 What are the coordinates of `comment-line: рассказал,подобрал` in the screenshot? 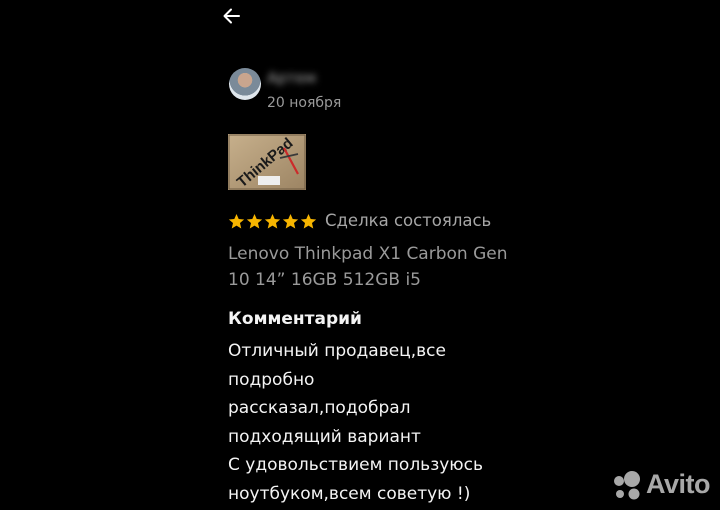 It's located at (319, 408).